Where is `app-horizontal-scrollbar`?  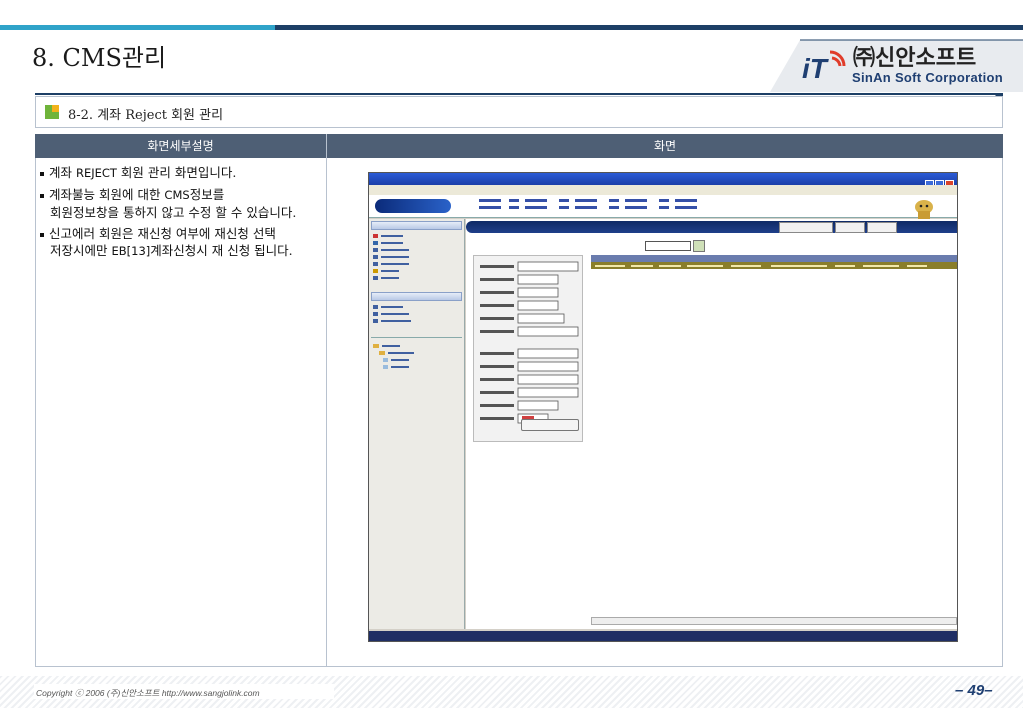 app-horizontal-scrollbar is located at coordinates (774, 621).